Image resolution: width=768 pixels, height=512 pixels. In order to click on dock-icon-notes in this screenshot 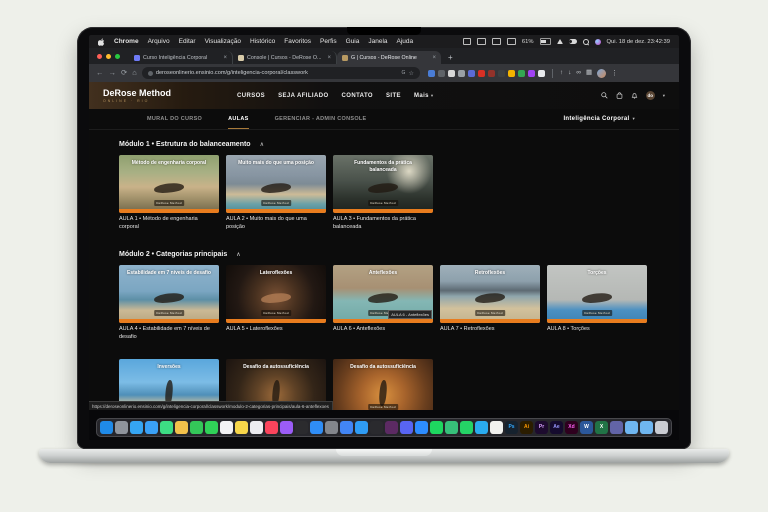, I will do `click(241, 427)`.